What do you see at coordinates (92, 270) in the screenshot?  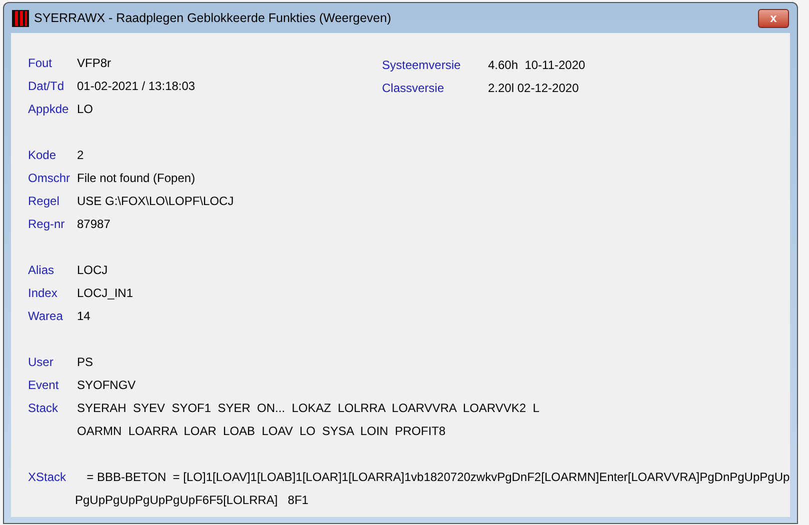 I see `field-value: LOCJ` at bounding box center [92, 270].